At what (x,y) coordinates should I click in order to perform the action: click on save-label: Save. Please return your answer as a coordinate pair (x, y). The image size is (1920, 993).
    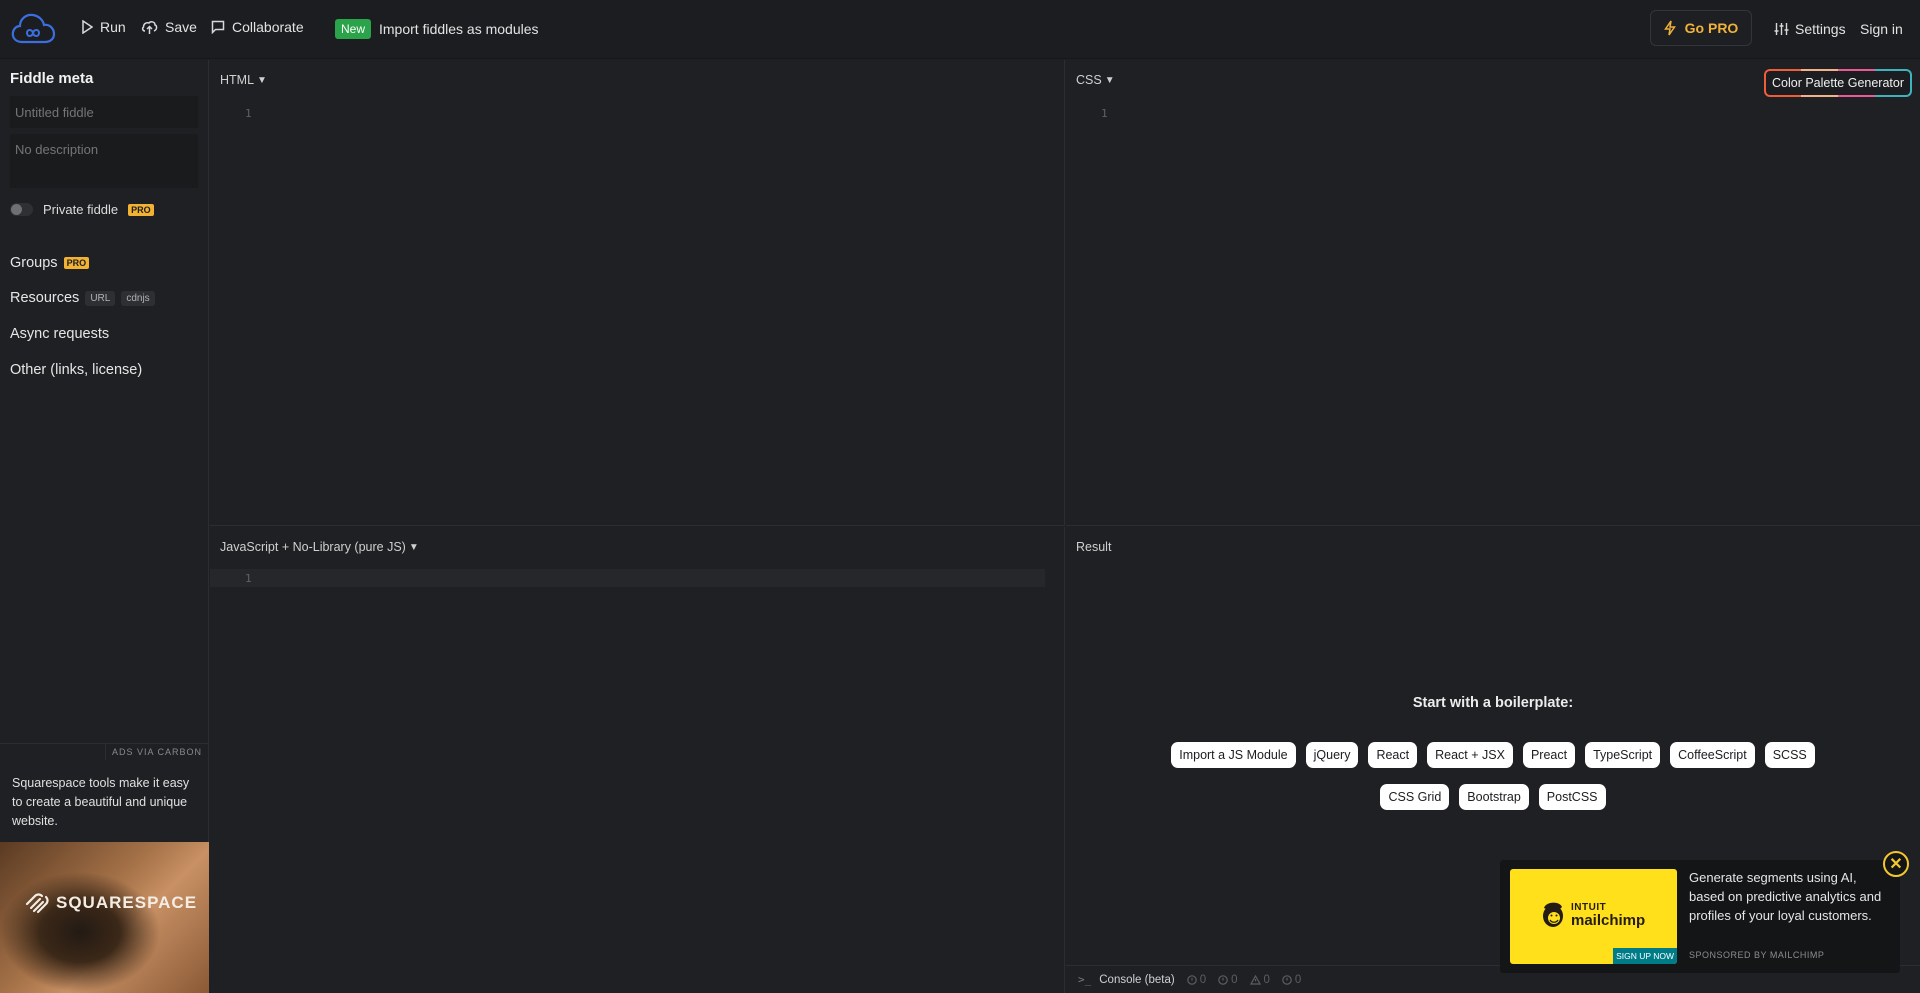
    Looking at the image, I should click on (181, 27).